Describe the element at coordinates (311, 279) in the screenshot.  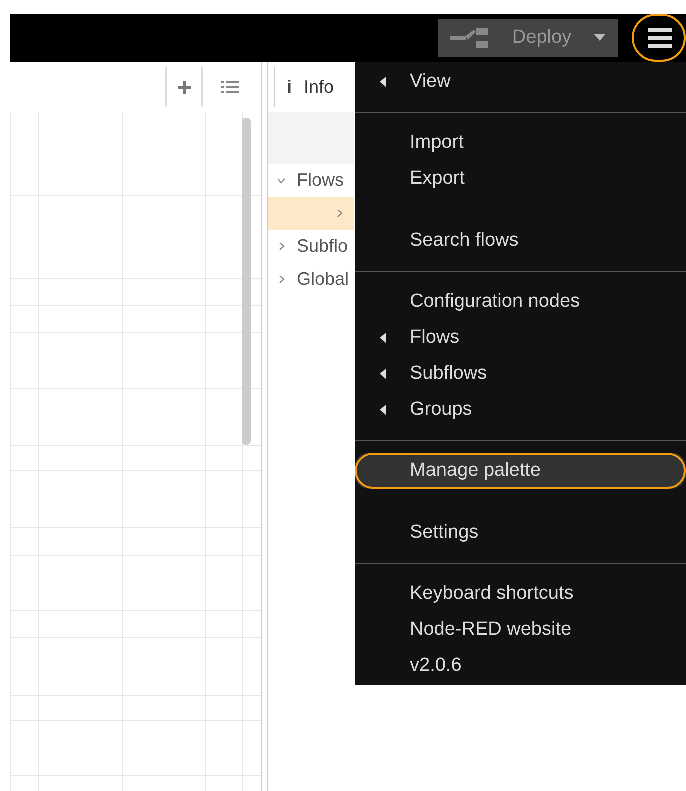
I see `tree-item: Global` at that location.